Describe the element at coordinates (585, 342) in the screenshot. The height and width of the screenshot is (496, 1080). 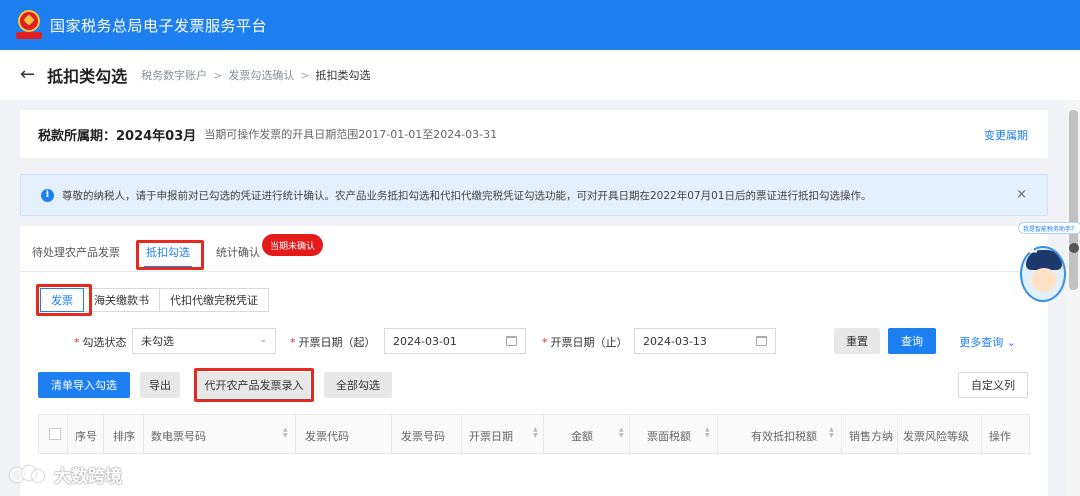
I see `end-date-label: * 开票日期（止）` at that location.